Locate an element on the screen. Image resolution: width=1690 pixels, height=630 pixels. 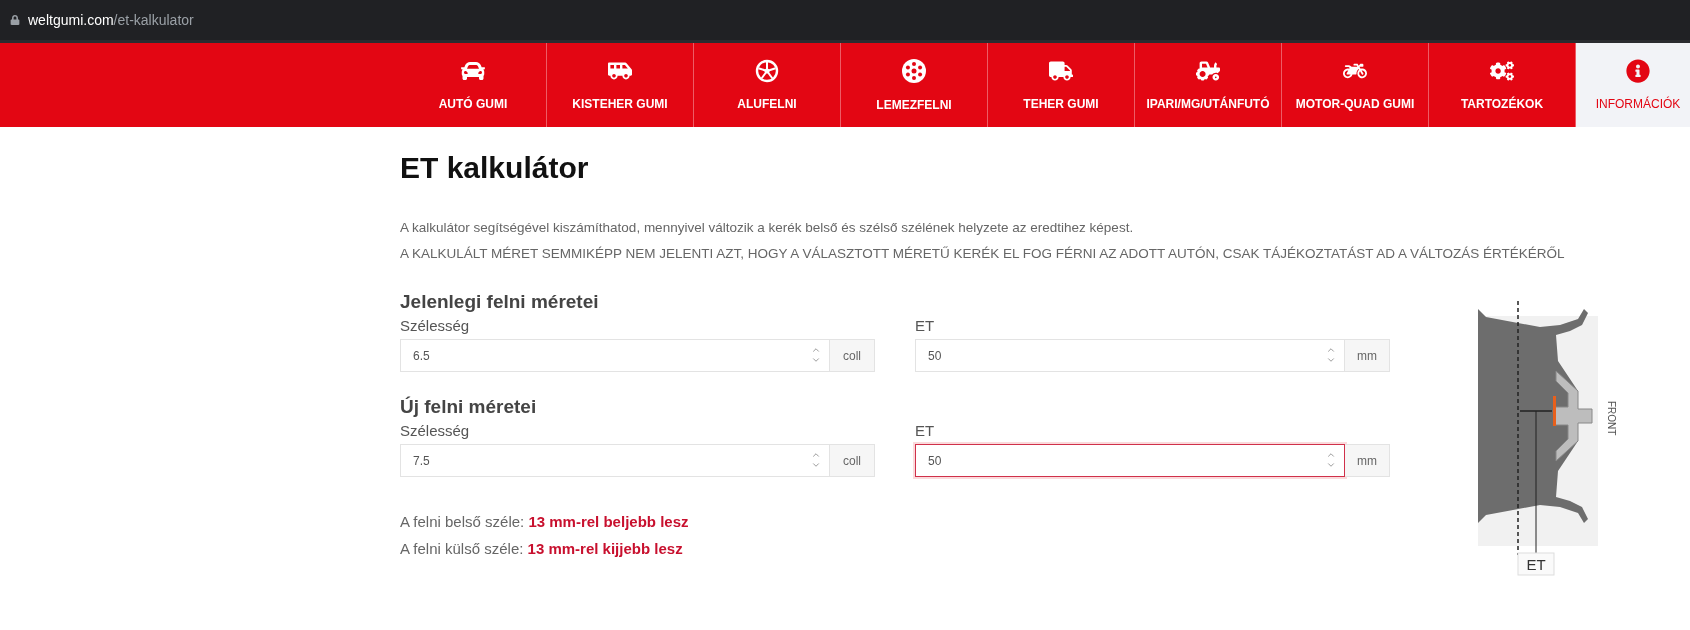
result-text: A felni belső széle: 13 mm-rel beljebb lesz is located at coordinates (545, 521).